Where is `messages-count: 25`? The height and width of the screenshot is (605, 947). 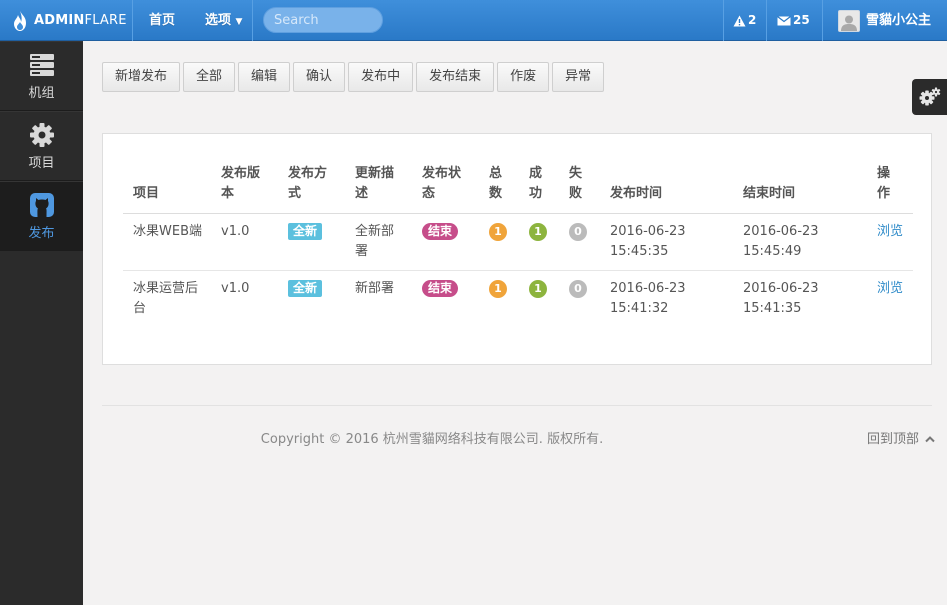 messages-count: 25 is located at coordinates (801, 20).